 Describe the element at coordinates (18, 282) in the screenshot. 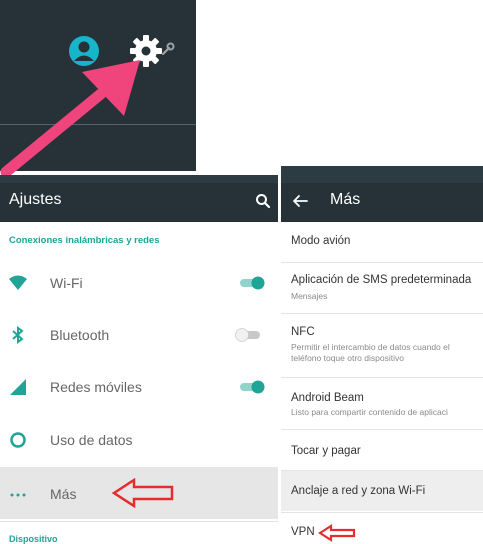

I see `wifi-icon` at that location.